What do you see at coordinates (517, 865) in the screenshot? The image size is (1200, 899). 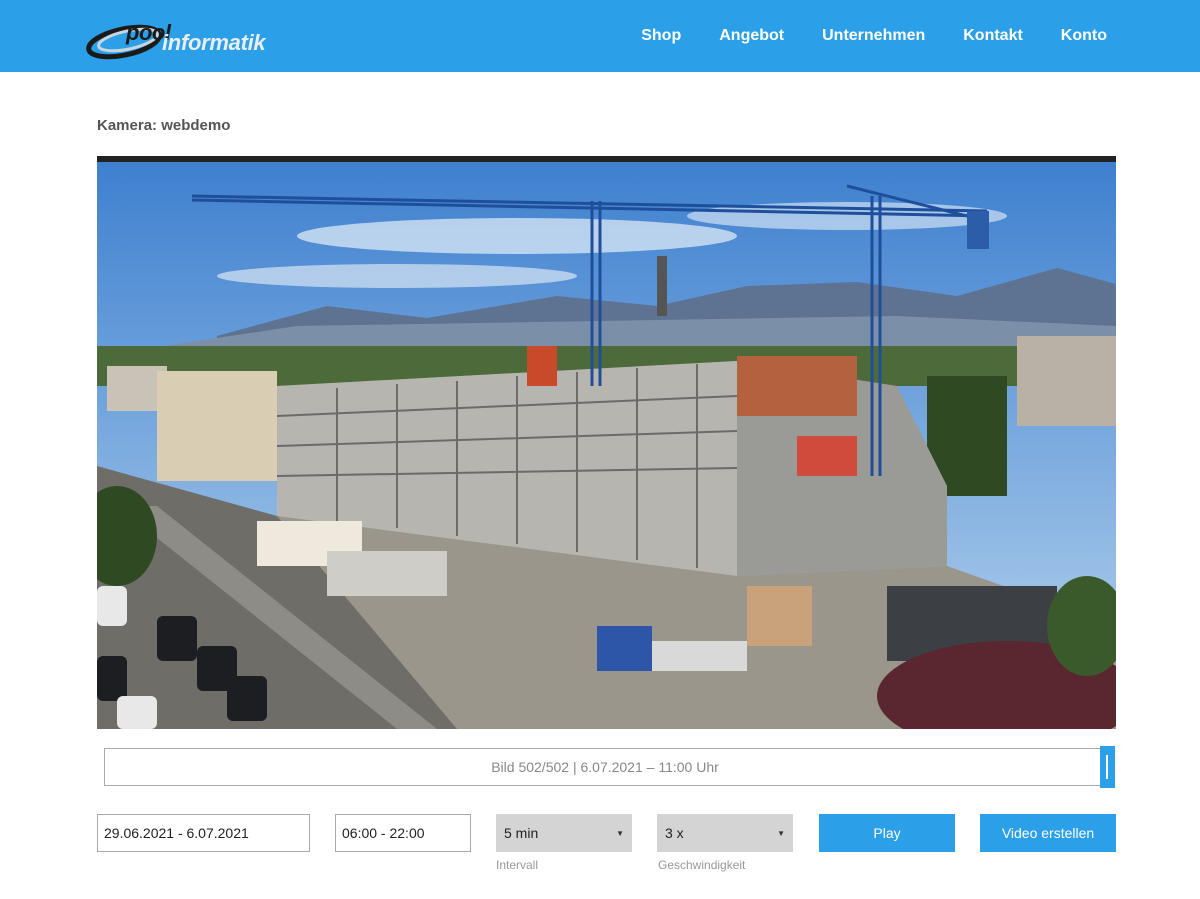 I see `interval-label: Intervall` at bounding box center [517, 865].